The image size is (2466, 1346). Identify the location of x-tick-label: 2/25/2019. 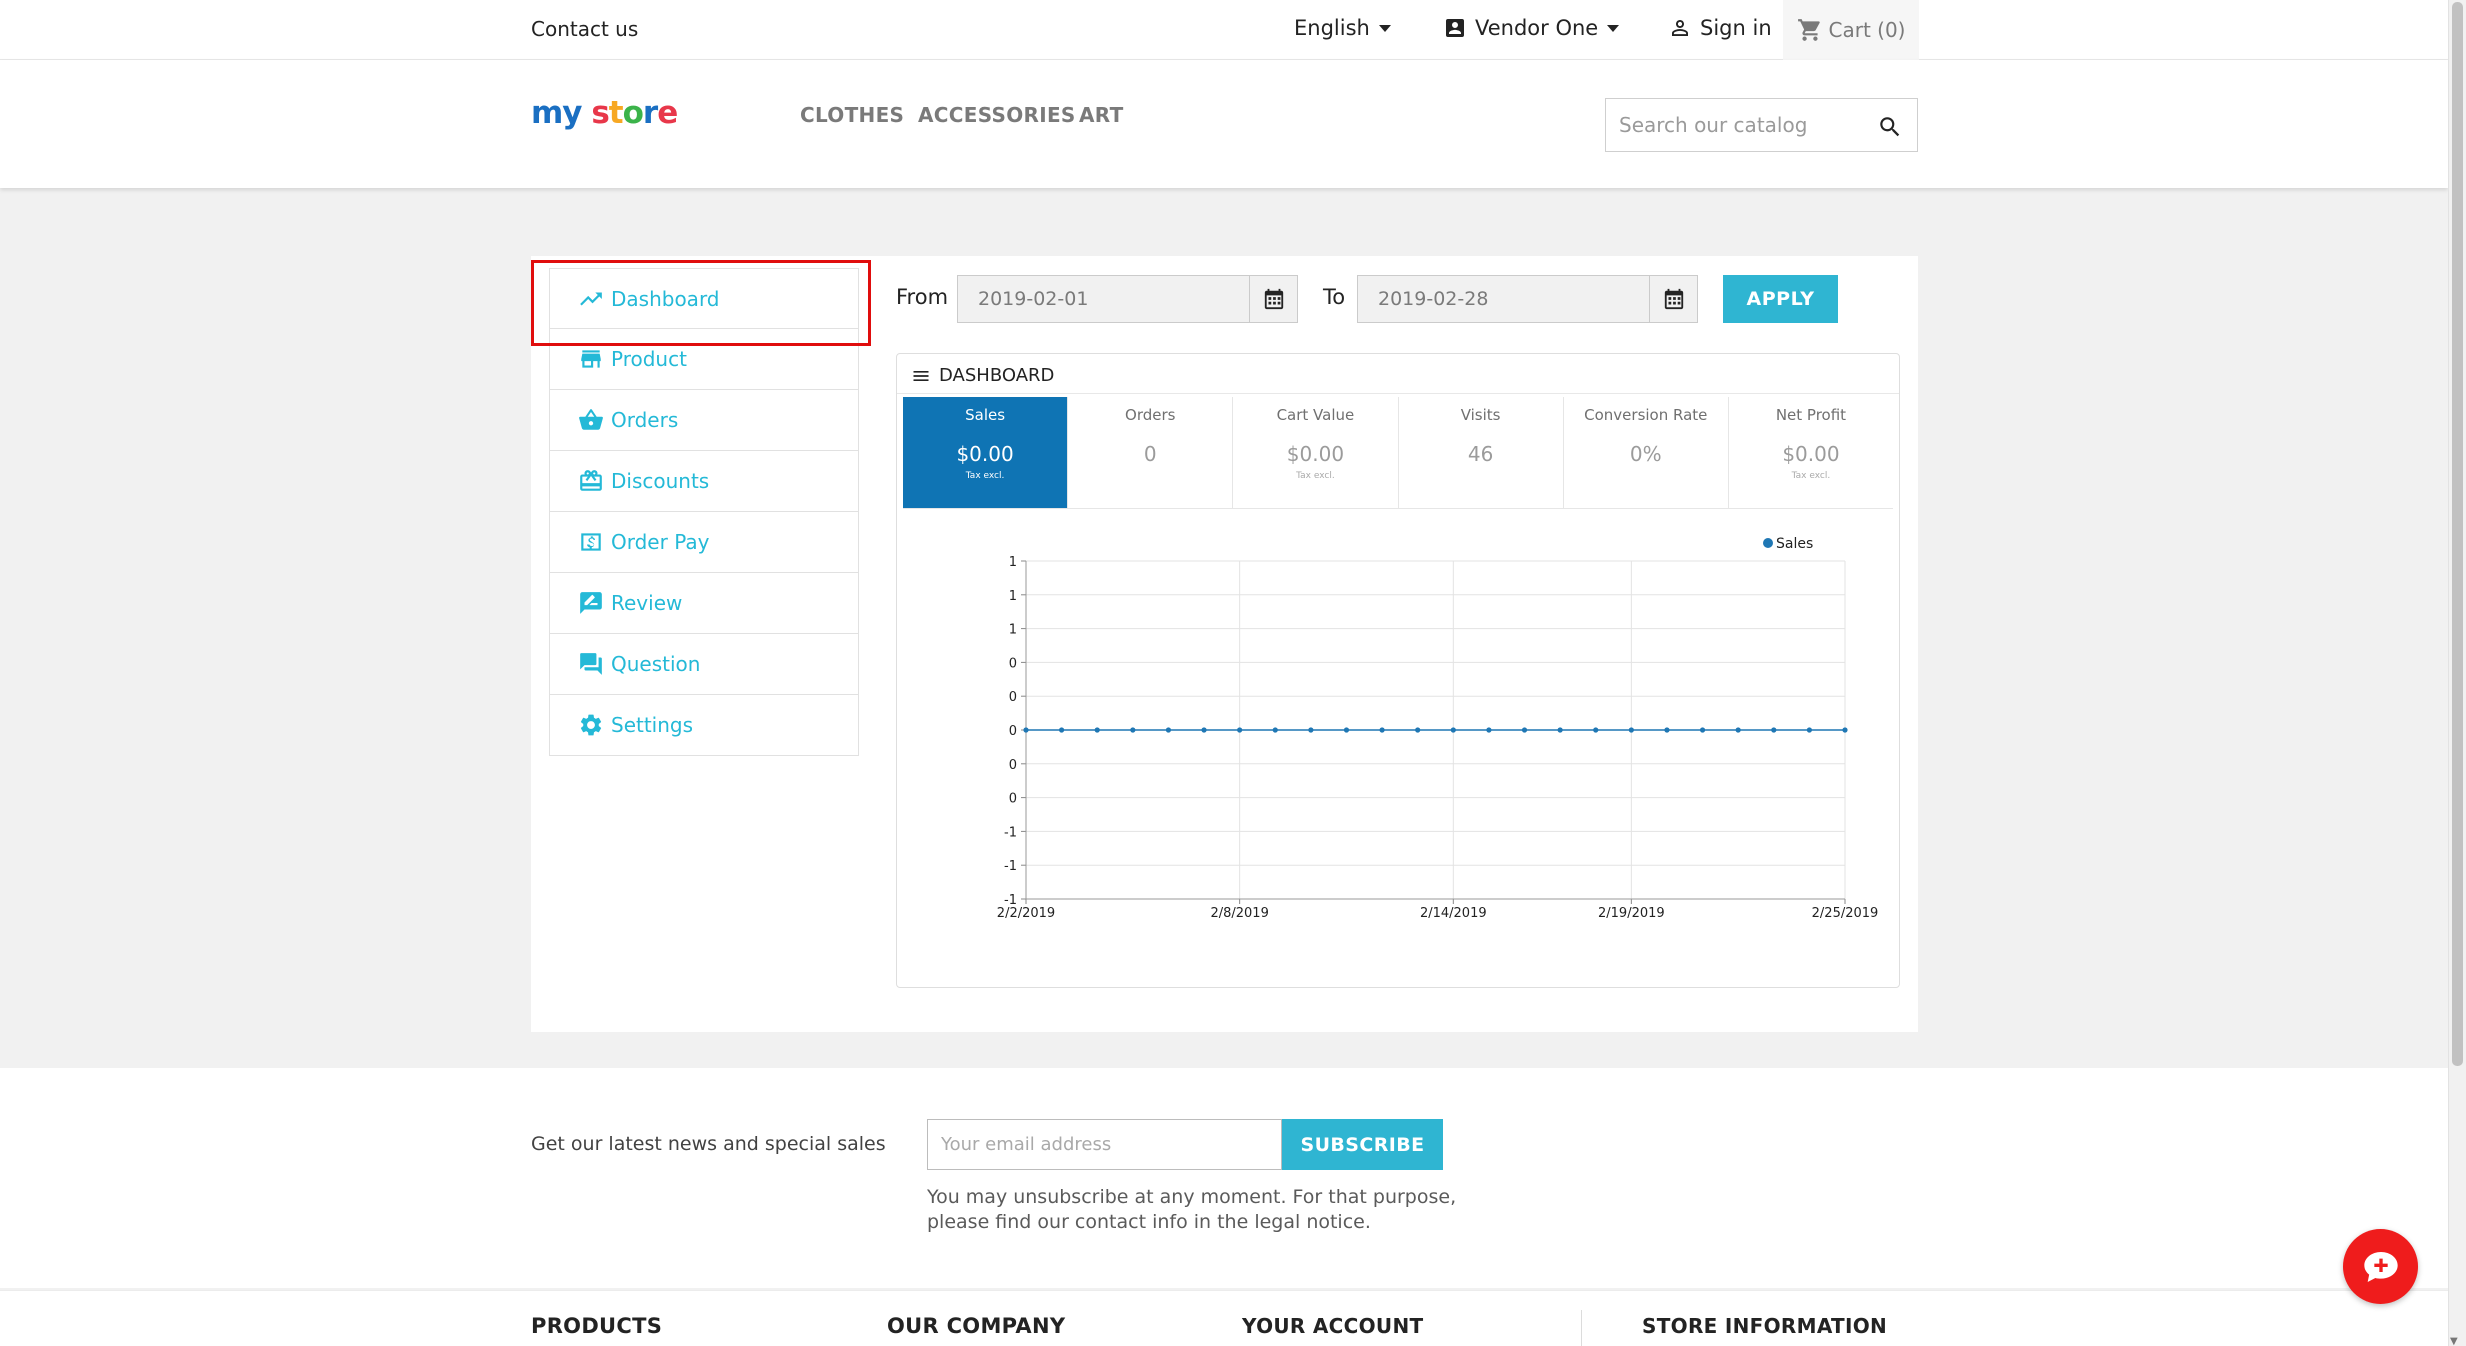
(1845, 913).